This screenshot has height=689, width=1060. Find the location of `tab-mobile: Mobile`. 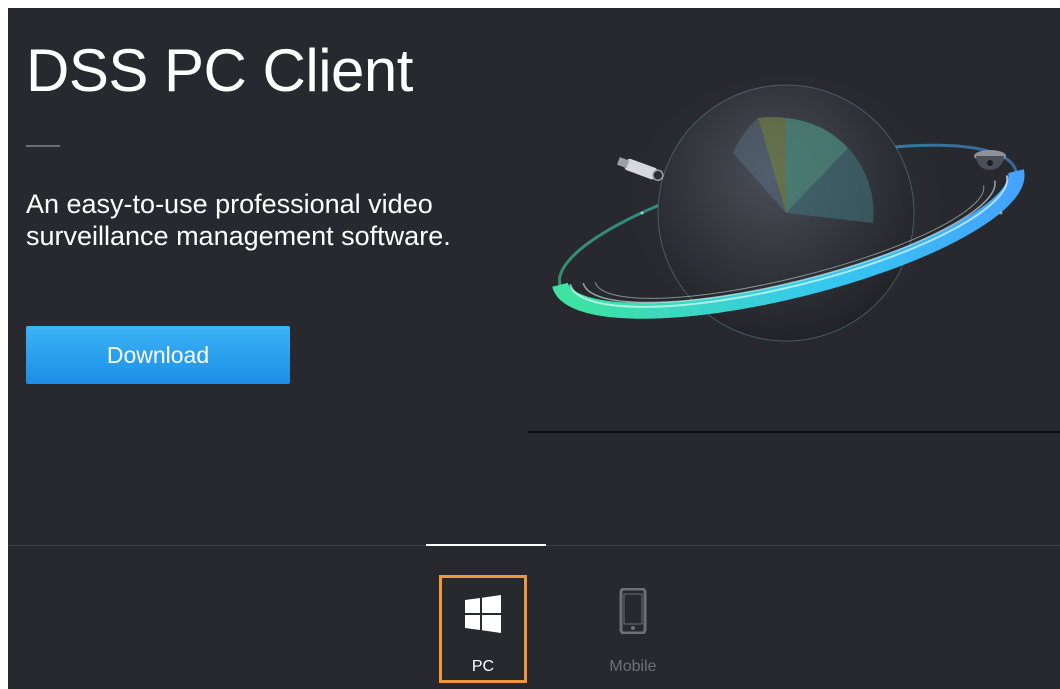

tab-mobile: Mobile is located at coordinates (633, 629).